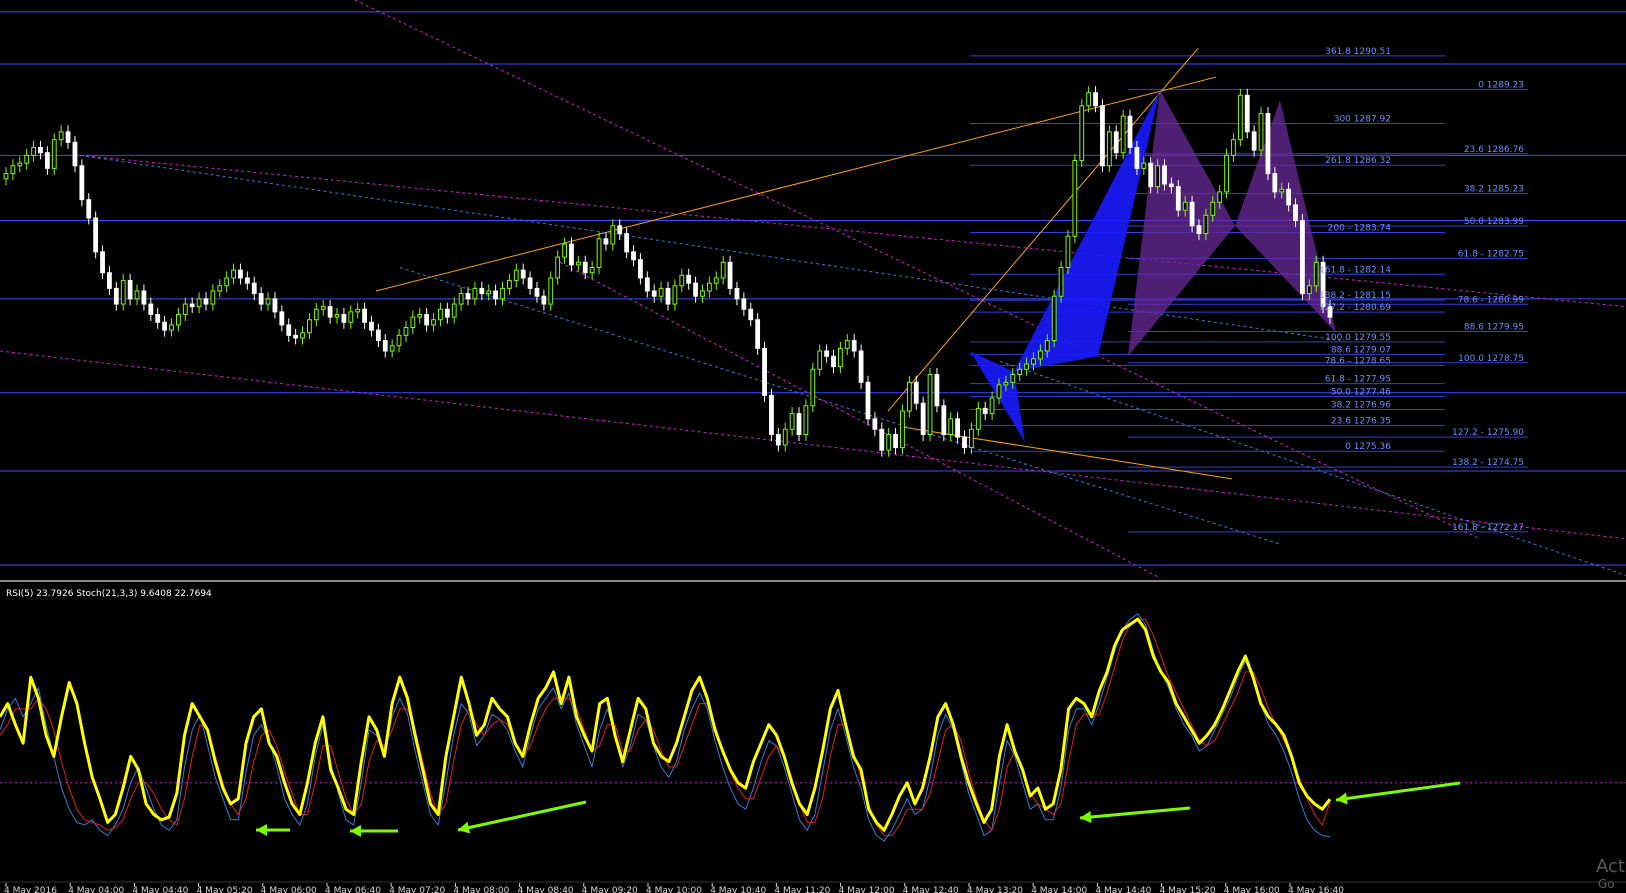 The image size is (1626, 893). Describe the element at coordinates (931, 889) in the screenshot. I see `time-tick-label: 4 May 12:40` at that location.